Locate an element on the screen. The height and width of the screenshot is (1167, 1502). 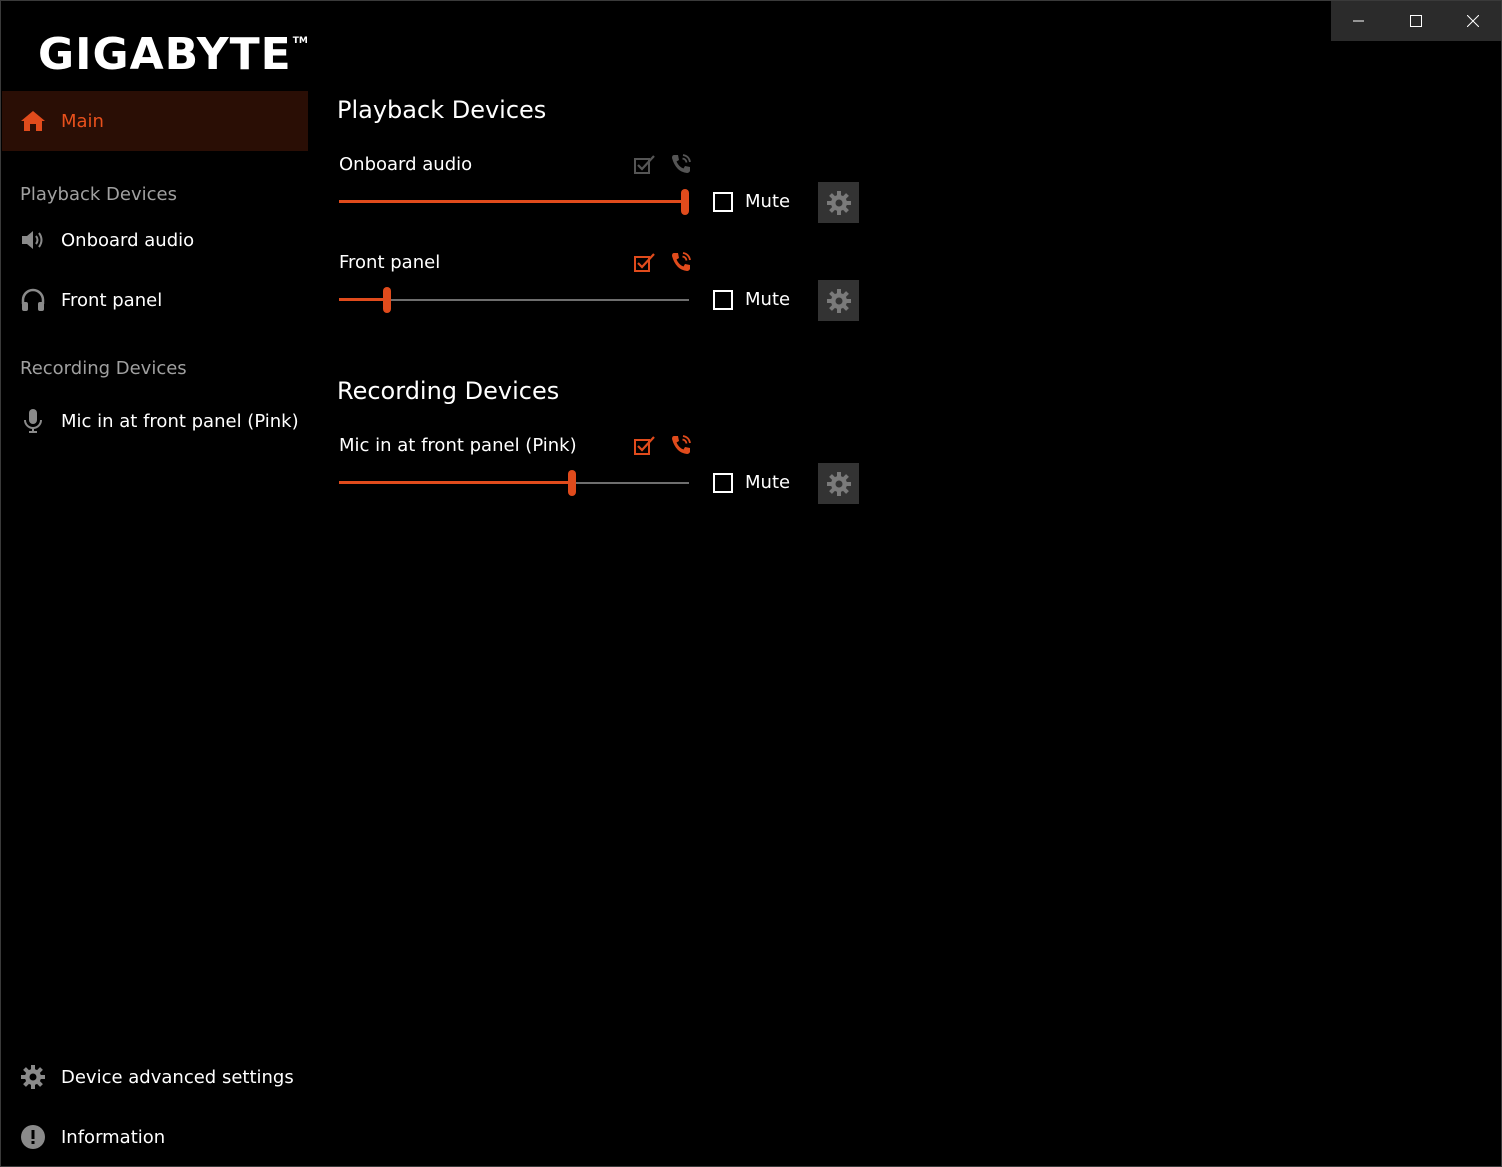
sidebar-section-playback: Playback Devices is located at coordinates (98, 194).